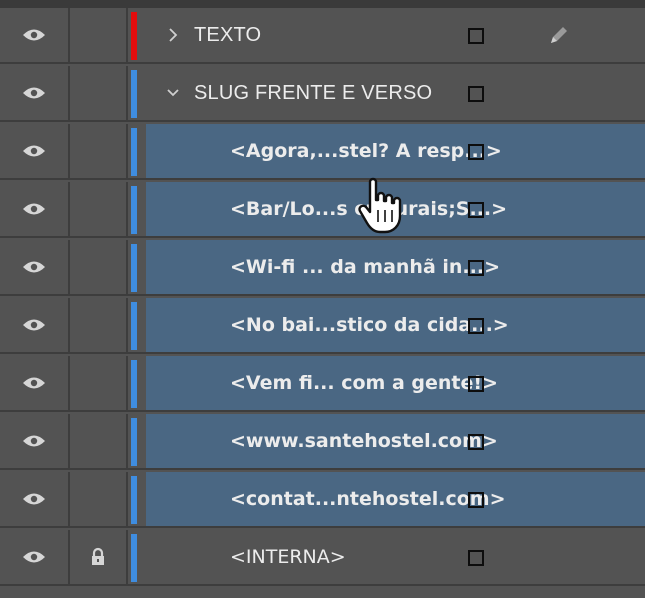 The image size is (645, 598). What do you see at coordinates (322, 4) in the screenshot?
I see `panel-top-edge` at bounding box center [322, 4].